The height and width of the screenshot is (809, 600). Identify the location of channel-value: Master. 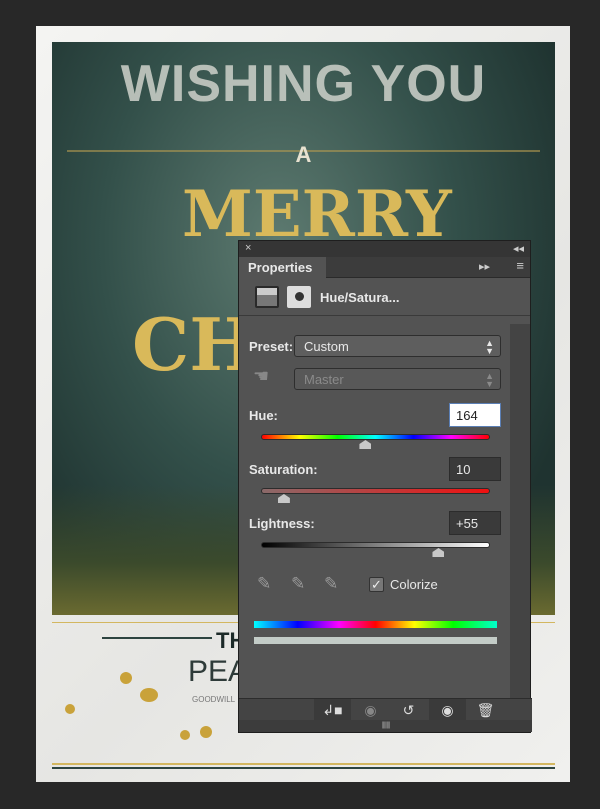
(324, 379).